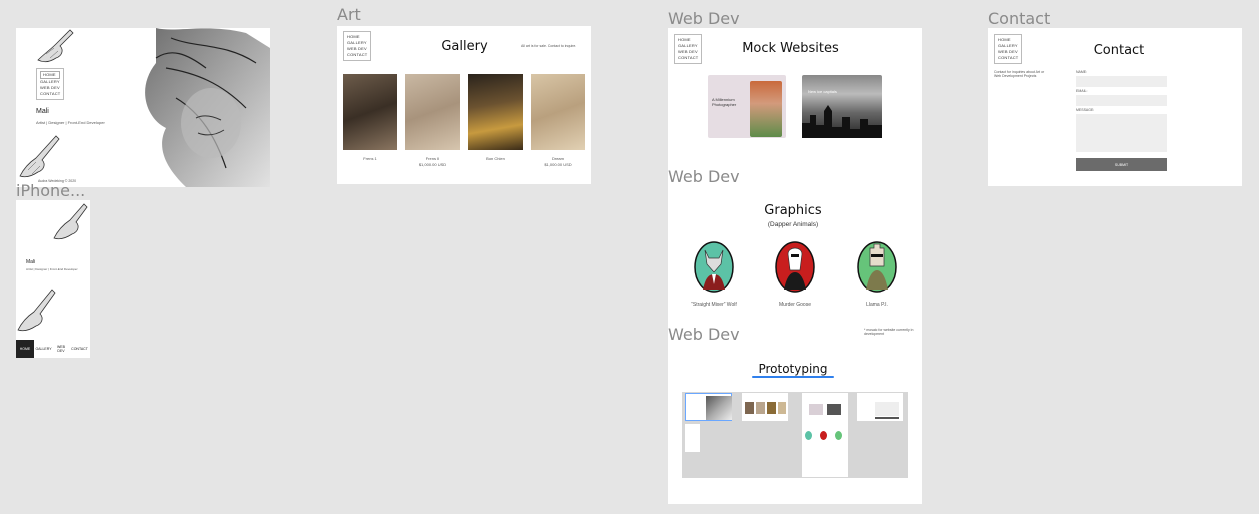  What do you see at coordinates (877, 267) in the screenshot?
I see `llama-icon` at bounding box center [877, 267].